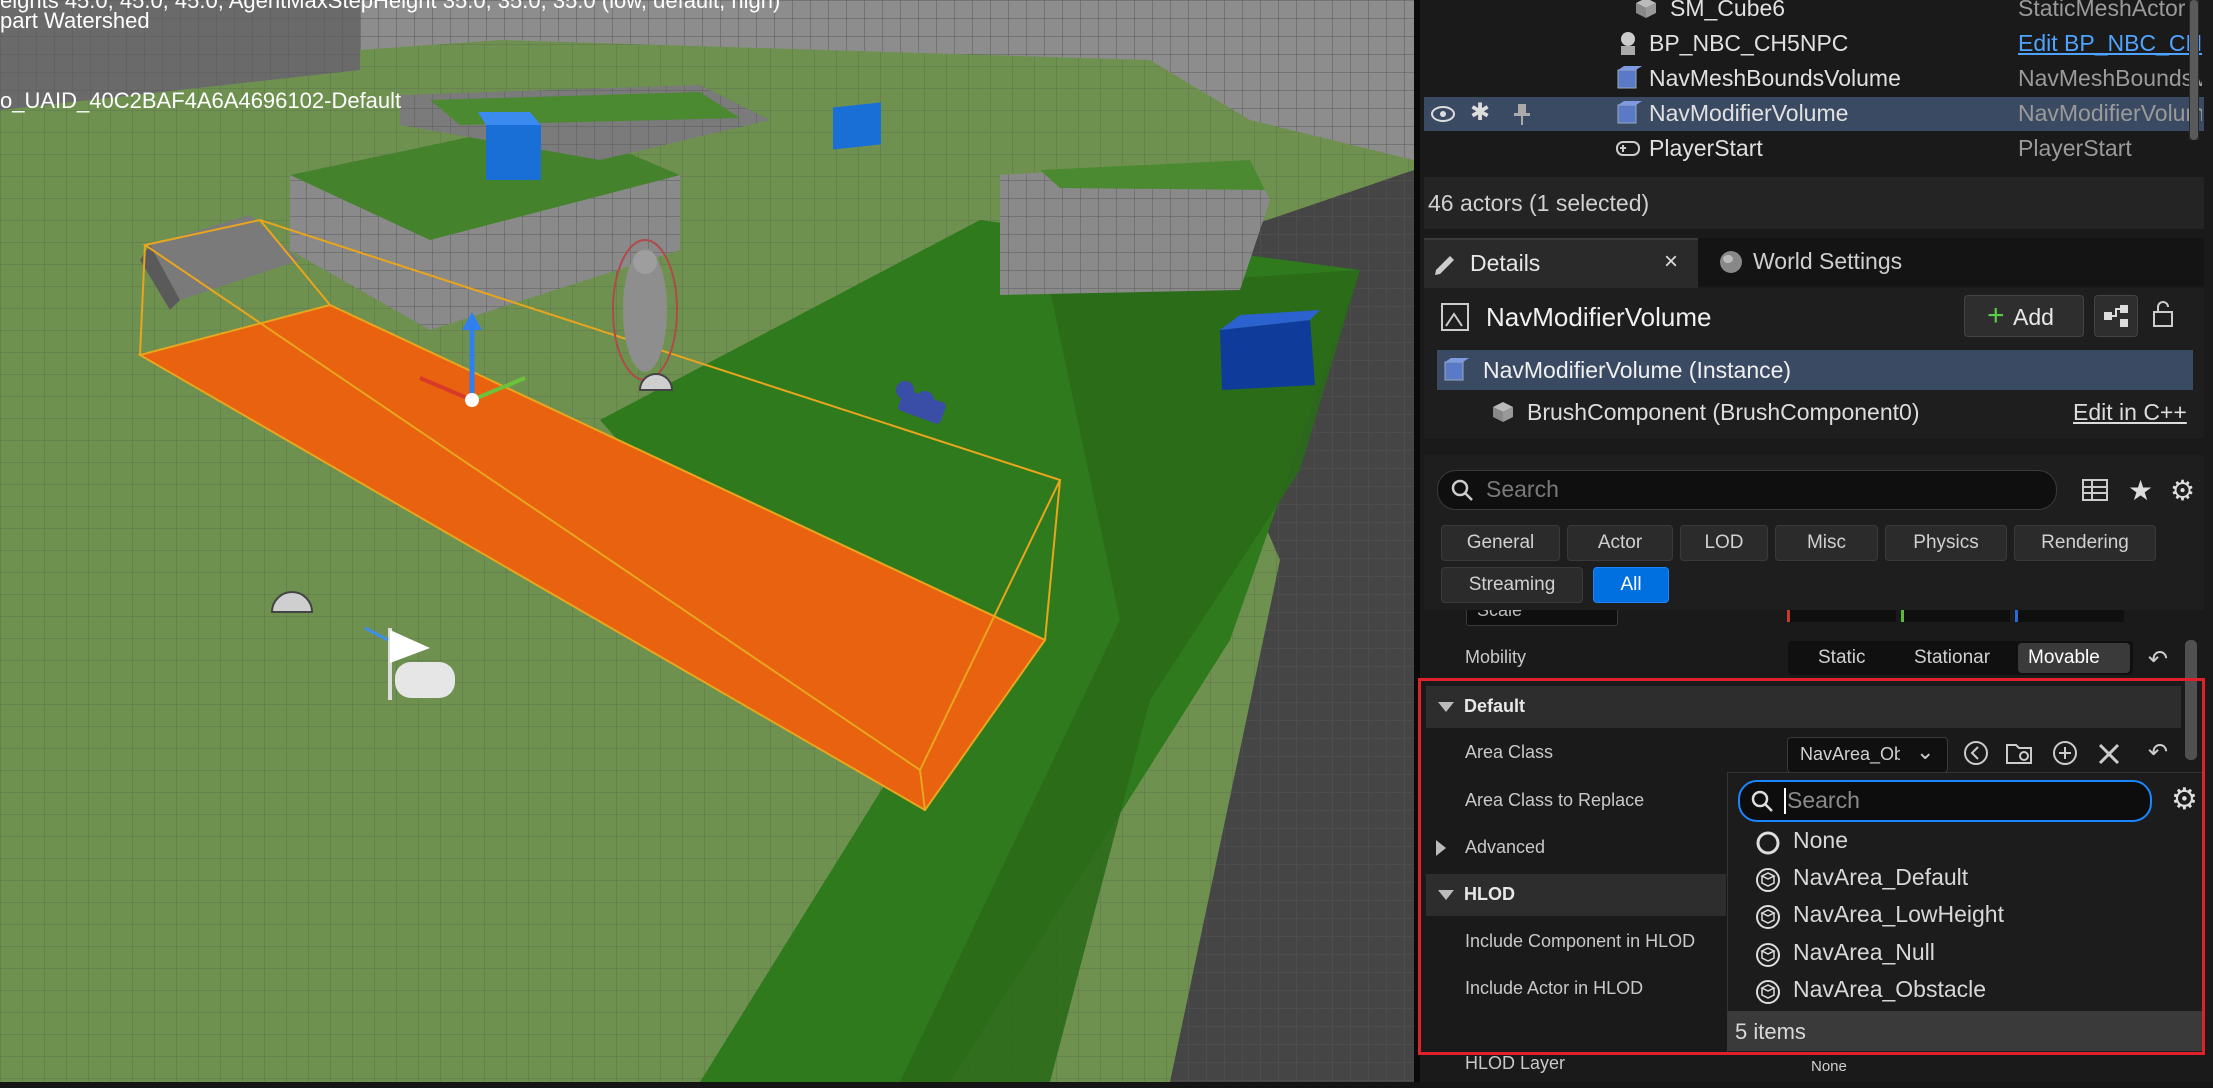 The height and width of the screenshot is (1088, 2213). Describe the element at coordinates (1500, 615) in the screenshot. I see `scale-label: Scale` at that location.